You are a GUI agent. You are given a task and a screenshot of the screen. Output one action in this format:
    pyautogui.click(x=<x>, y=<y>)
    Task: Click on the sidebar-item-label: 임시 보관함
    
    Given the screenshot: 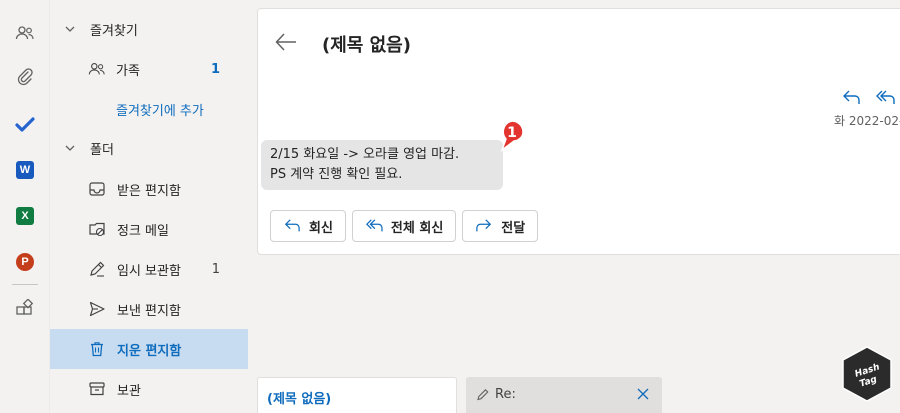 What is the action you would take?
    pyautogui.click(x=149, y=271)
    